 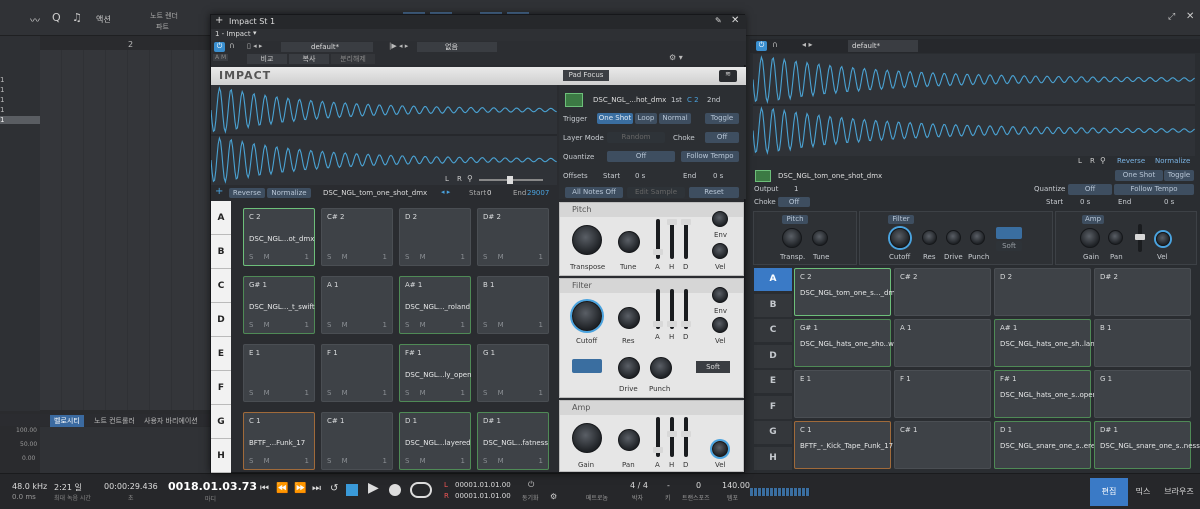 I want to click on inline-row-label-f: F, so click(x=773, y=407).